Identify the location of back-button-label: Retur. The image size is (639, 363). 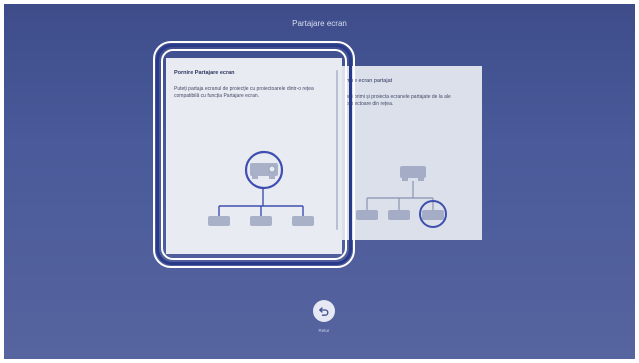
(324, 330).